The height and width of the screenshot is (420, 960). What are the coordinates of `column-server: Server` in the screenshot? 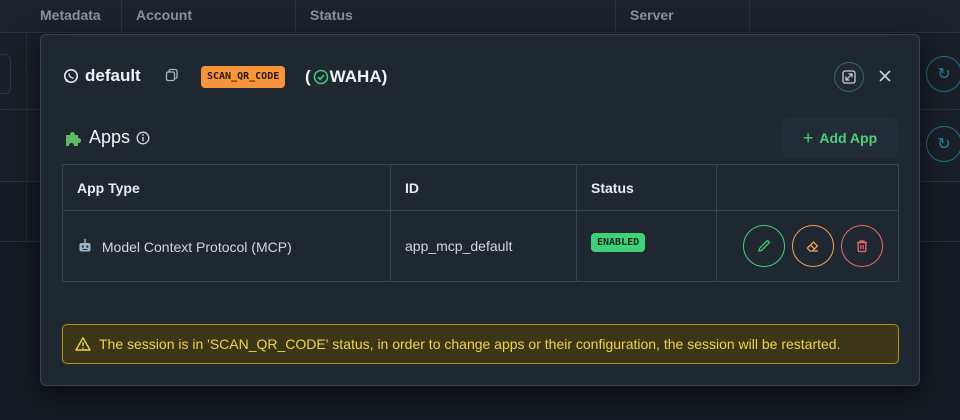 It's located at (683, 16).